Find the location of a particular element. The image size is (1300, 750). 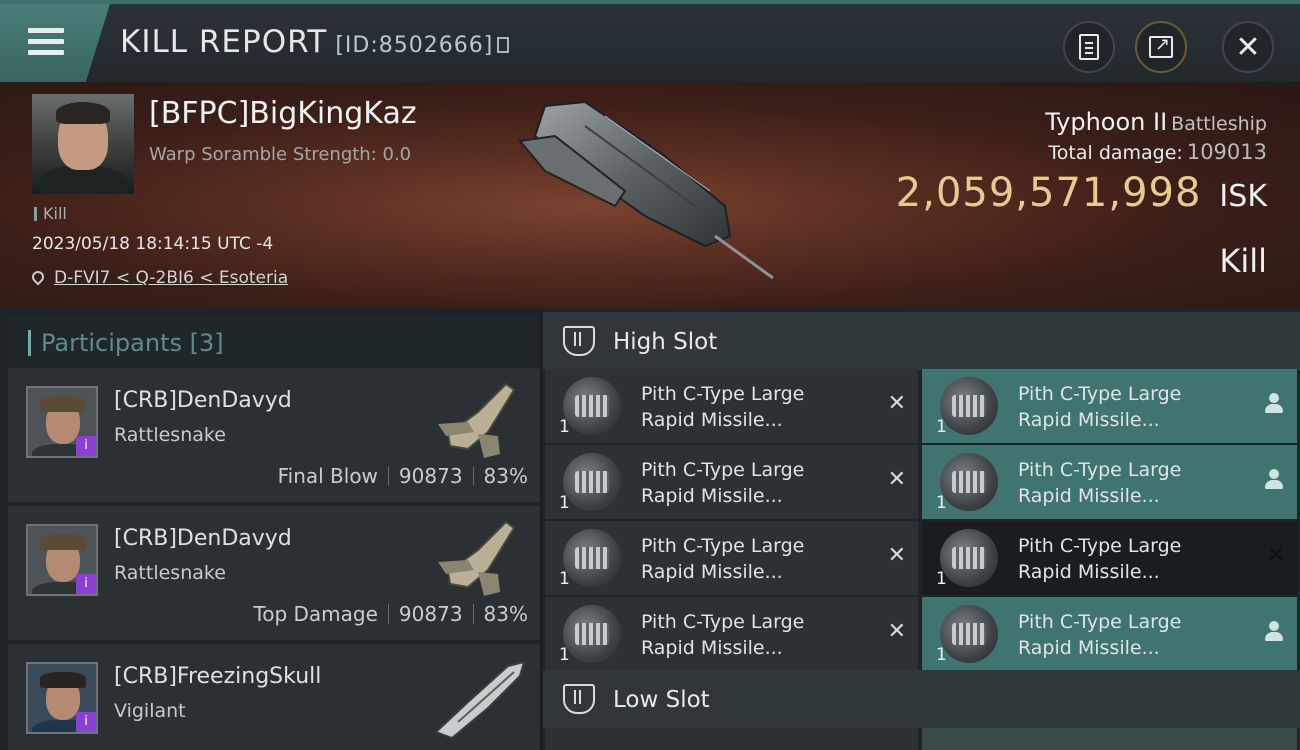

participants-header: Participants [3] is located at coordinates (274, 342).